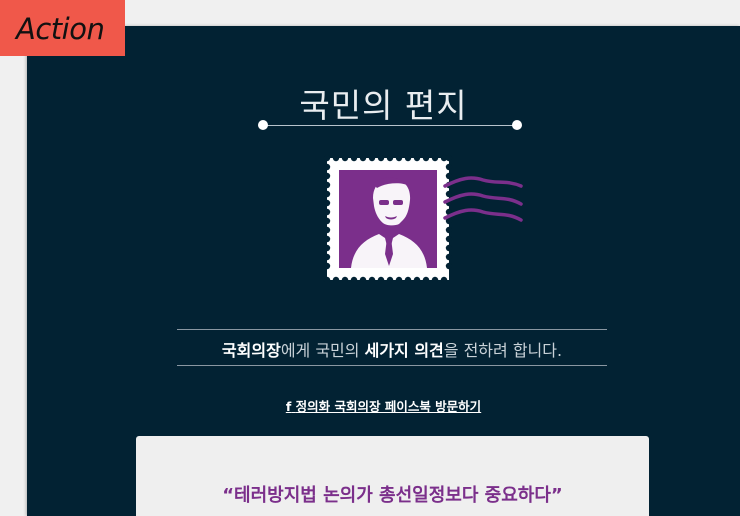  Describe the element at coordinates (383, 105) in the screenshot. I see `page-title: 국민의 편지` at that location.